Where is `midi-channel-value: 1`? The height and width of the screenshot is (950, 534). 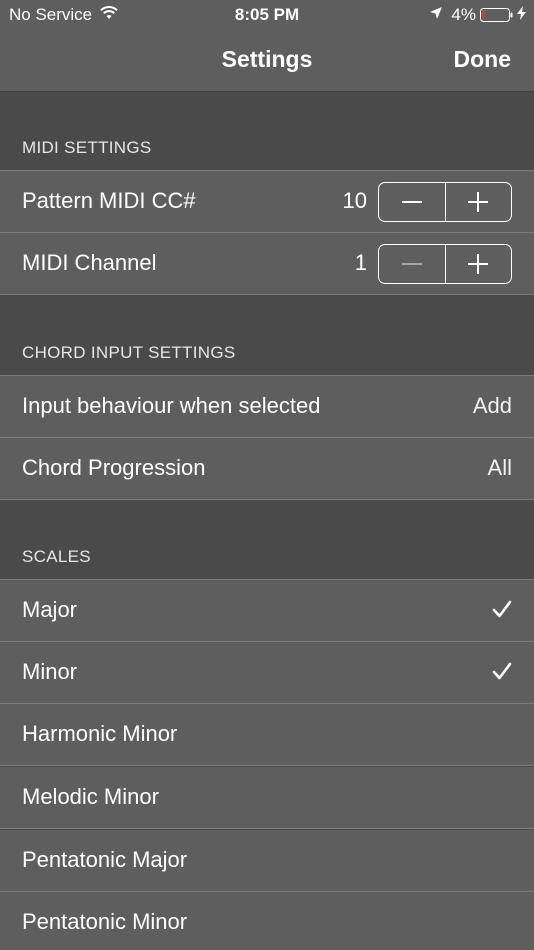
midi-channel-value: 1 is located at coordinates (360, 262).